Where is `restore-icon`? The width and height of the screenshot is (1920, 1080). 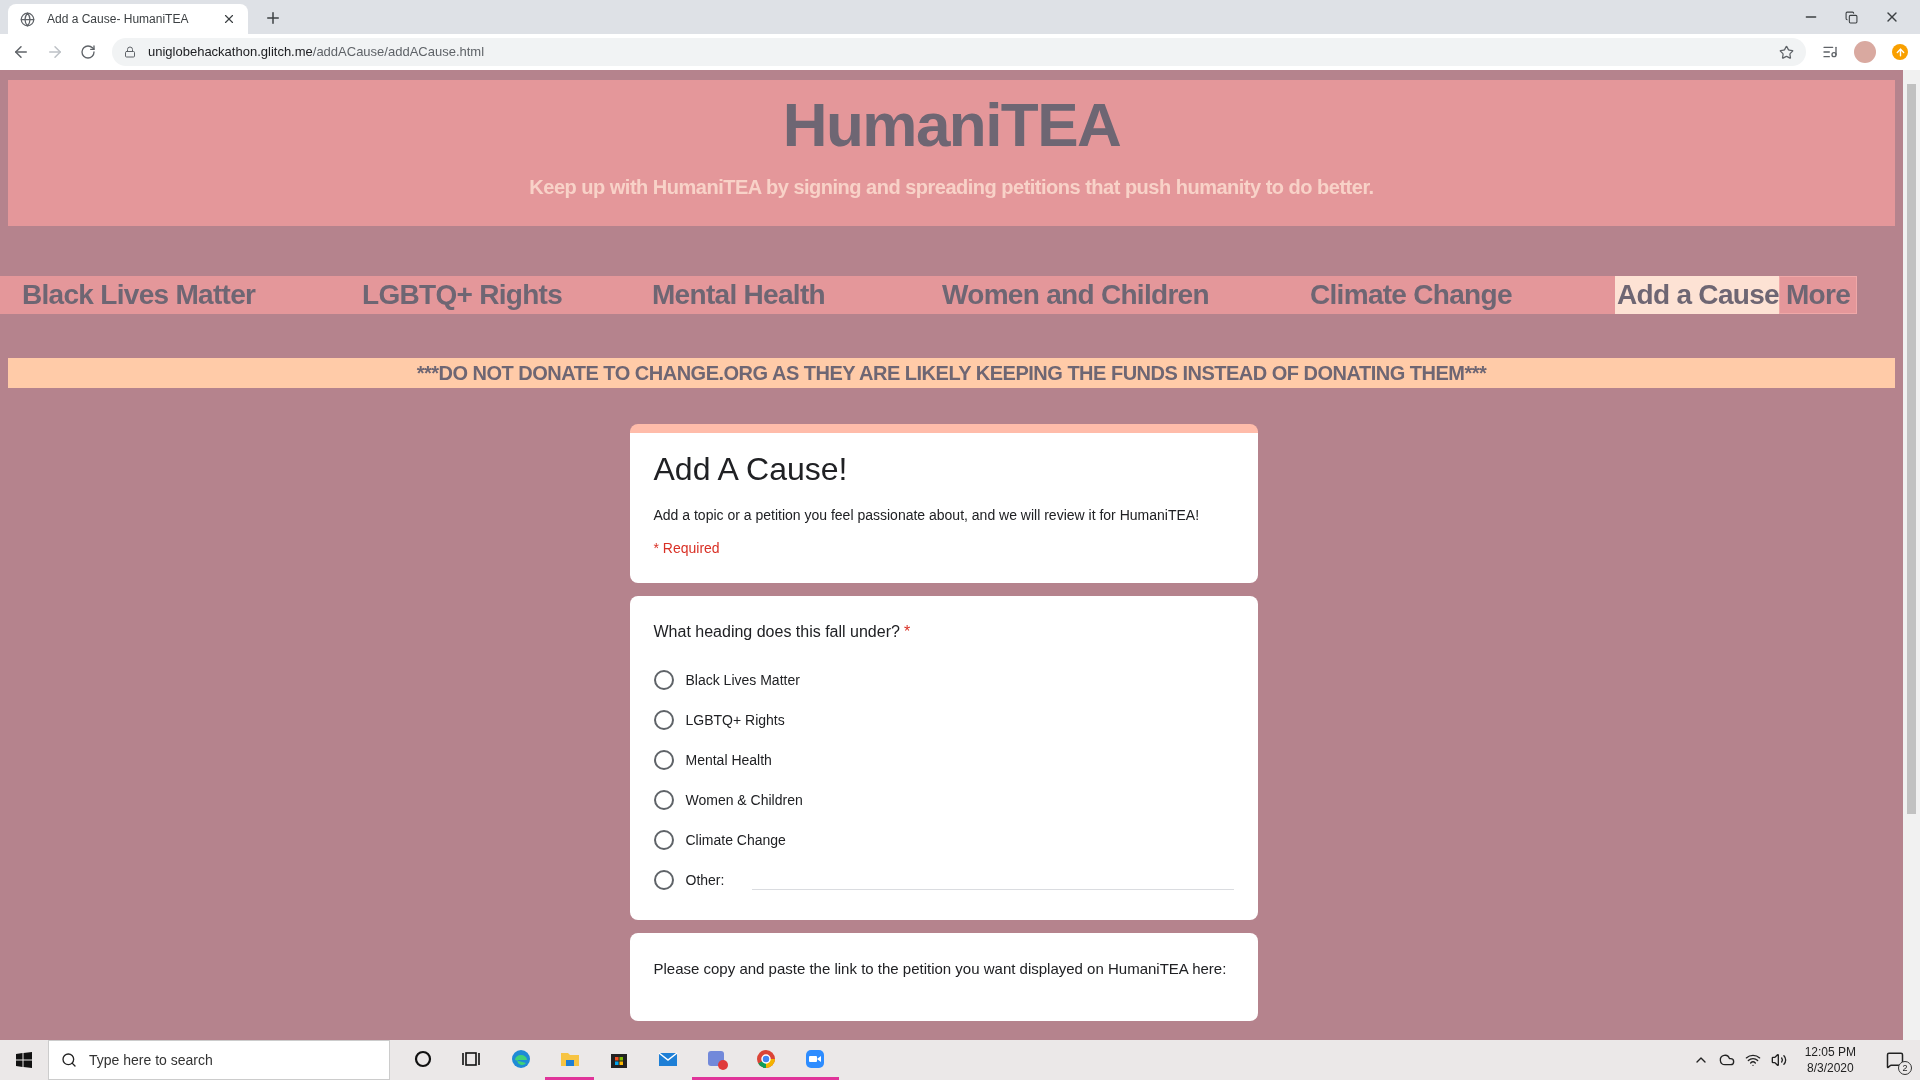
restore-icon is located at coordinates (1851, 17).